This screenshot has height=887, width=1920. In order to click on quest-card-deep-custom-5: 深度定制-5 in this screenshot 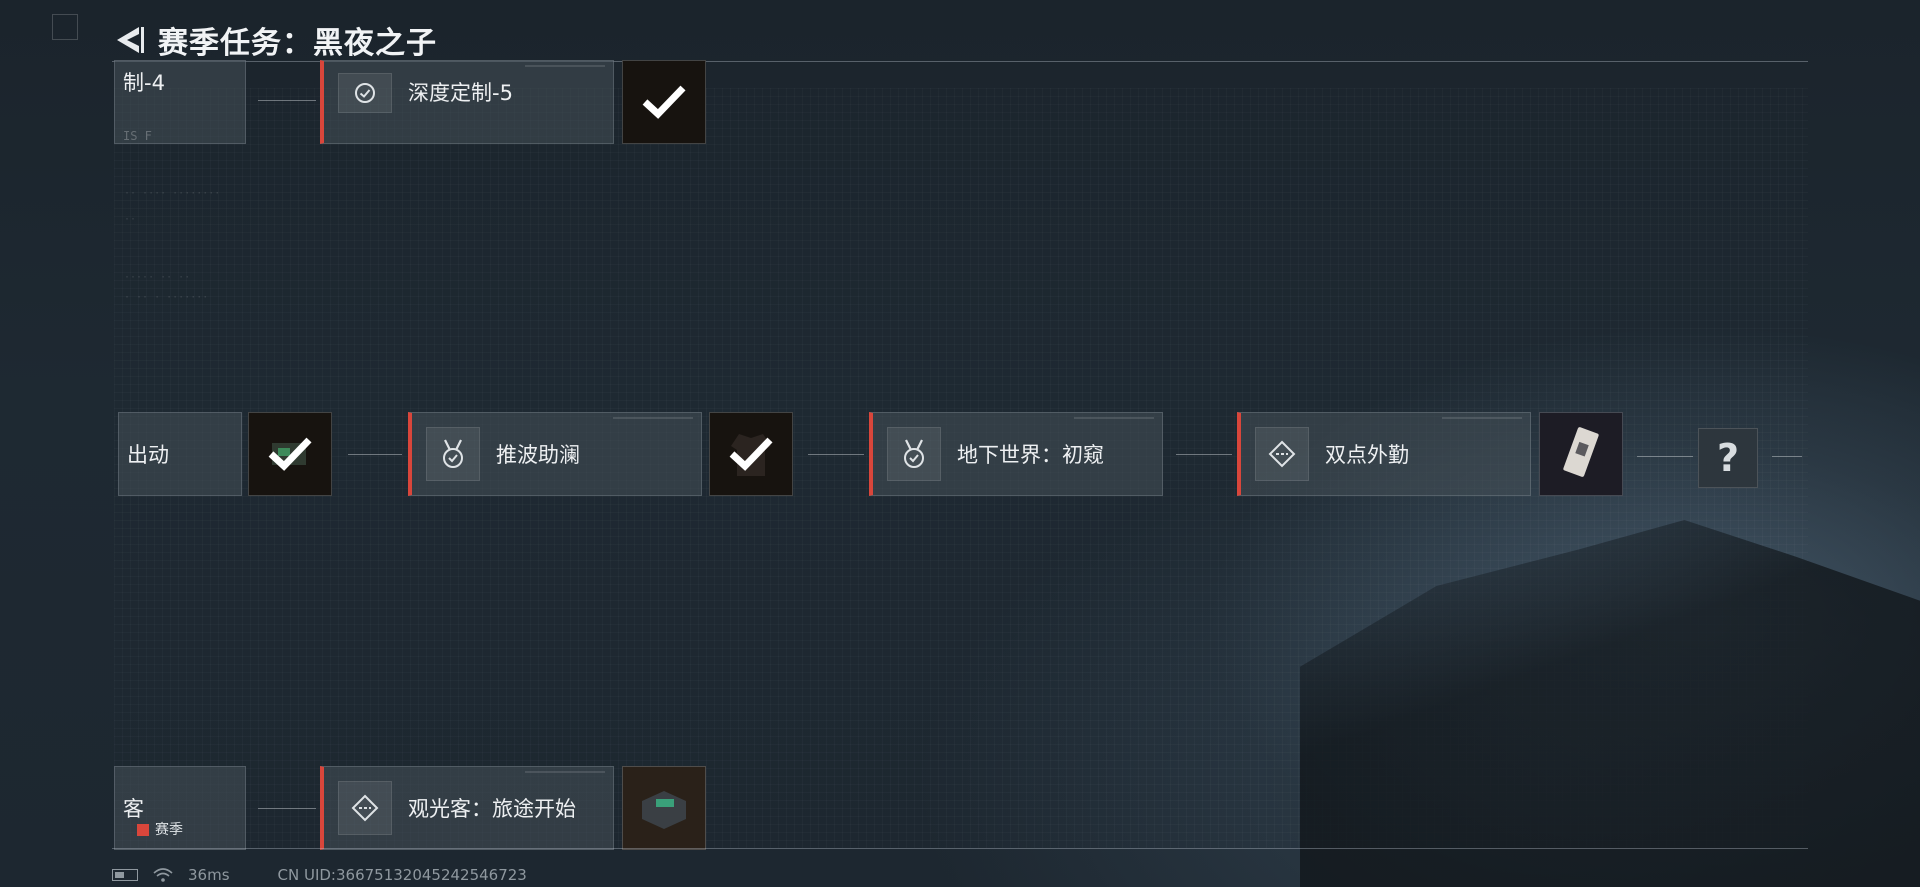, I will do `click(467, 102)`.